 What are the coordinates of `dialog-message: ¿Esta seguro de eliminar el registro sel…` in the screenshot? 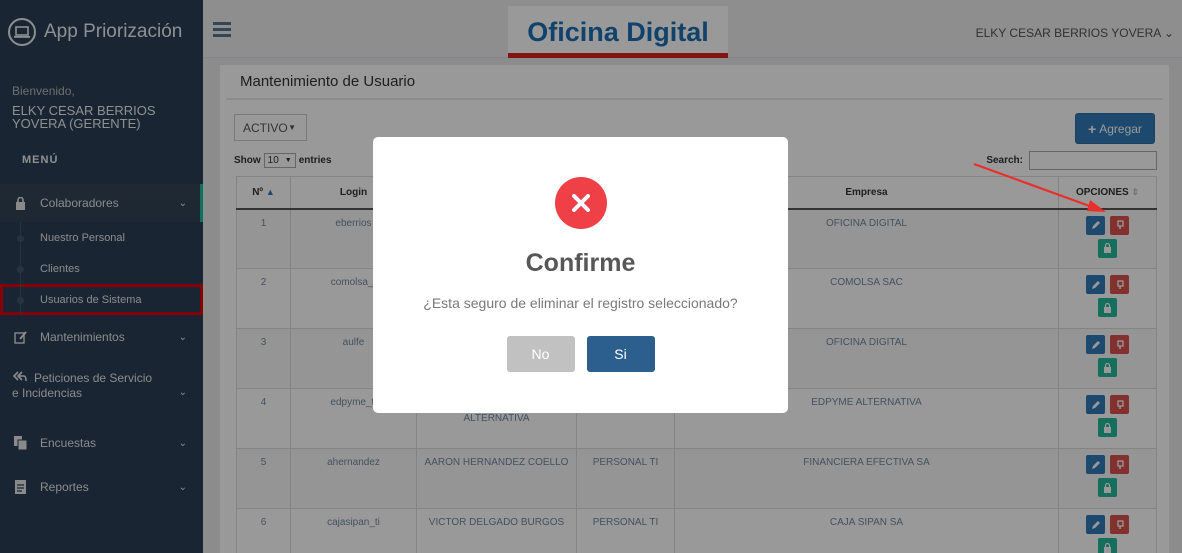 It's located at (580, 303).